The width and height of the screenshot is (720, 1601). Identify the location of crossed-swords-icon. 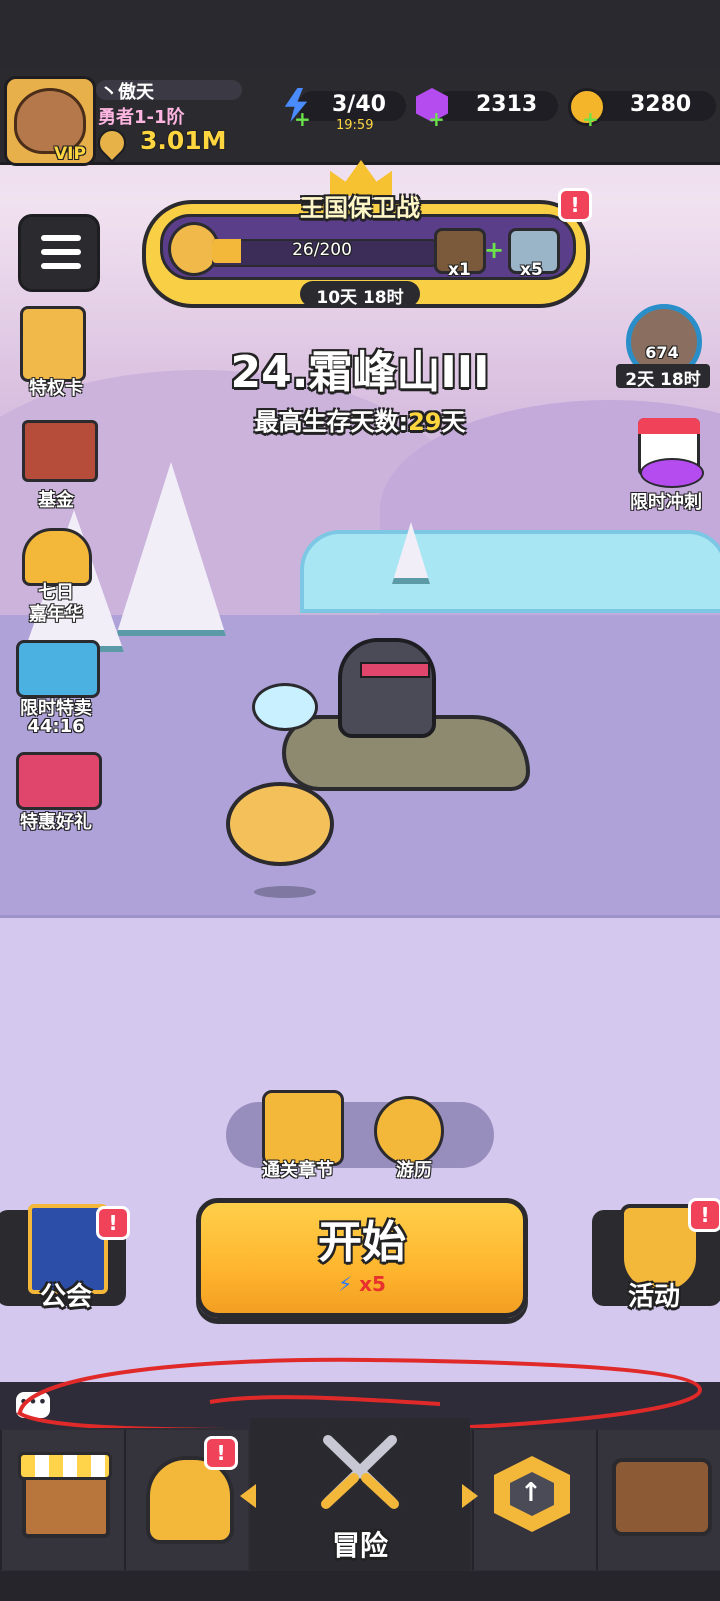
(360, 1471).